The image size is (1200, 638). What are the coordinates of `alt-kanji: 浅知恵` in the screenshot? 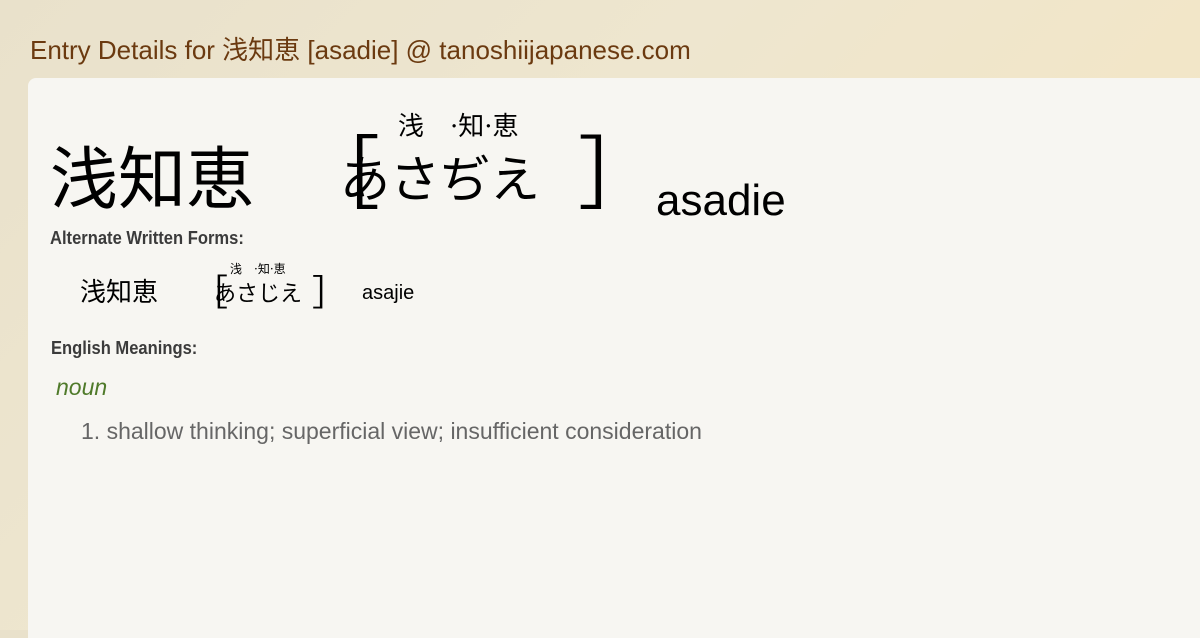 It's located at (119, 293).